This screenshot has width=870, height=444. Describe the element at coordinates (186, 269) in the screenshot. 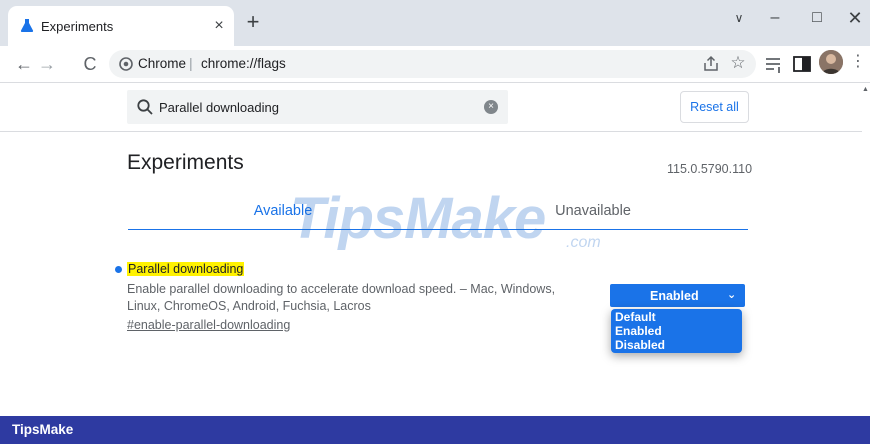

I see `experiment-title: Parallel downloading` at that location.